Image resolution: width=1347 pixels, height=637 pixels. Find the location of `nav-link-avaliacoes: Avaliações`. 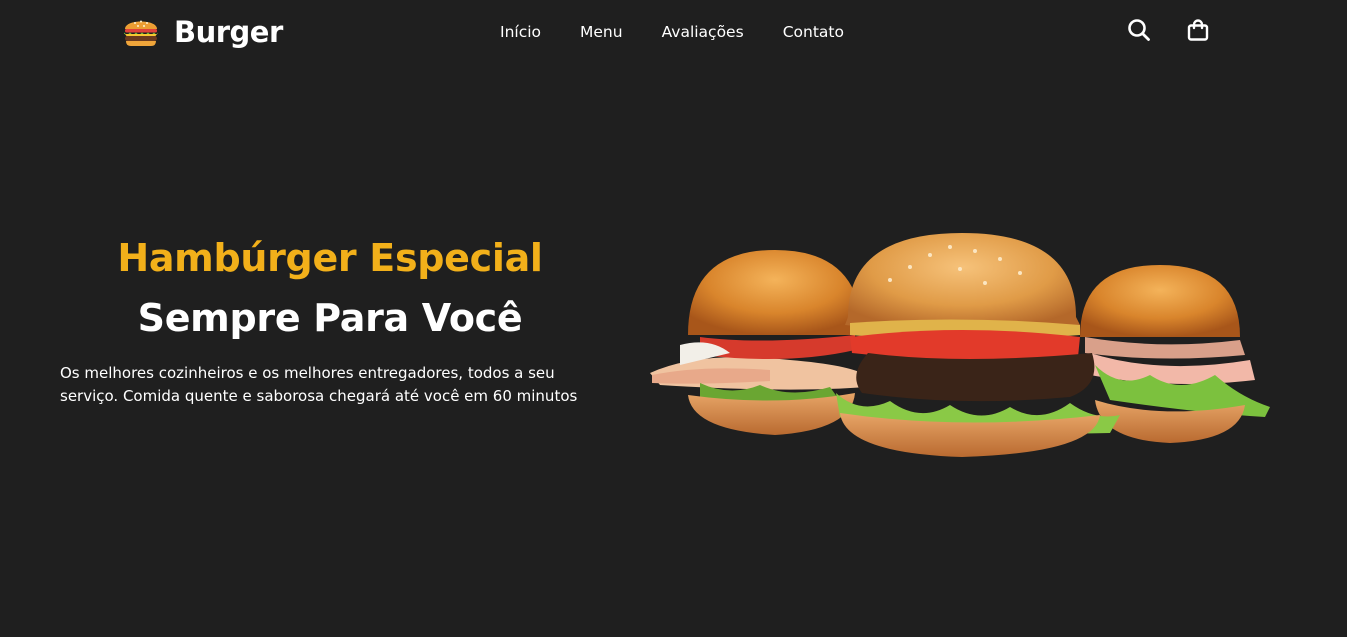

nav-link-avaliacoes: Avaliações is located at coordinates (703, 32).